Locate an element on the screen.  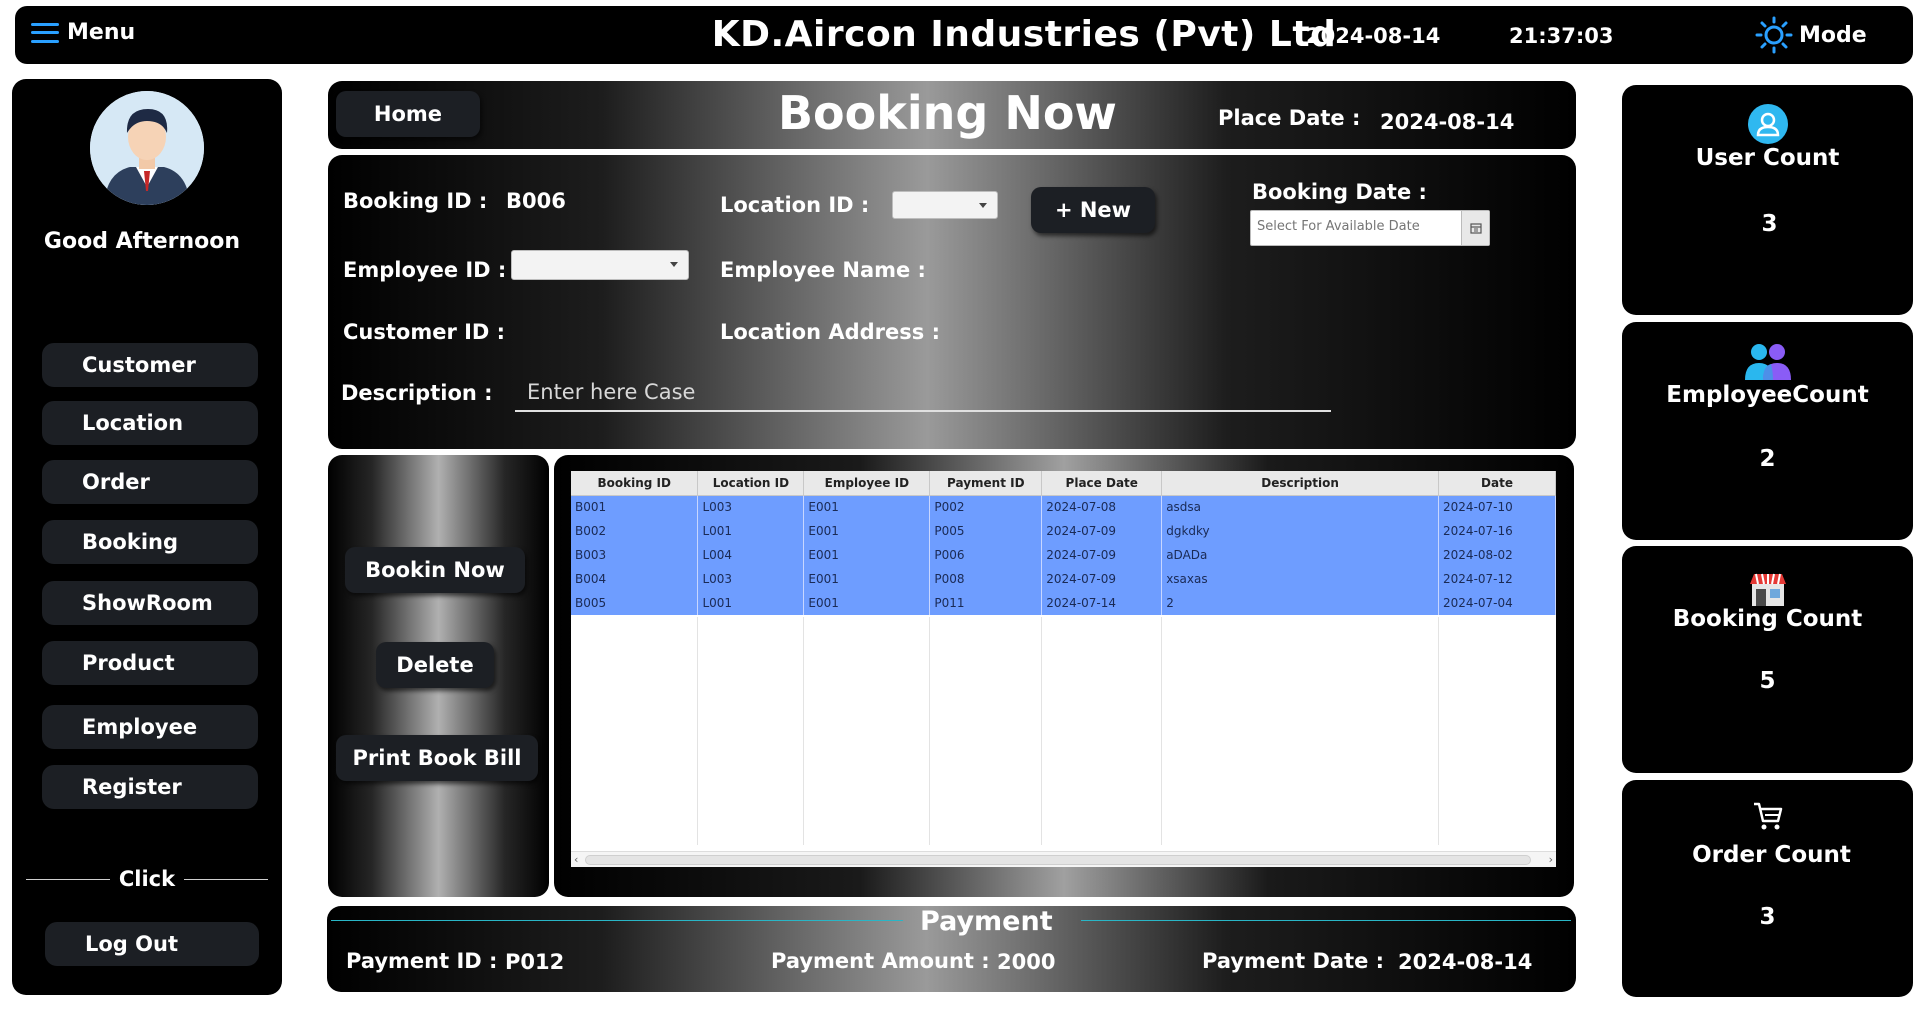
print-bill-button: Print Book Bill is located at coordinates (437, 758).